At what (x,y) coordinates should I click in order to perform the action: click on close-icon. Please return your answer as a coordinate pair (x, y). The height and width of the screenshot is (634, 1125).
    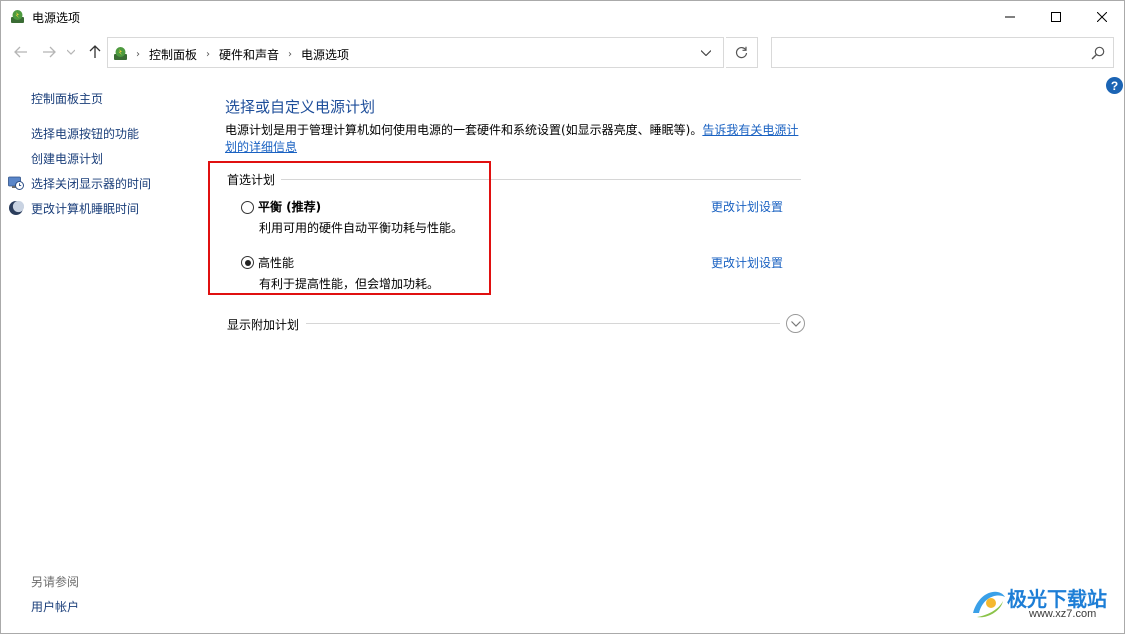
    Looking at the image, I should click on (1102, 16).